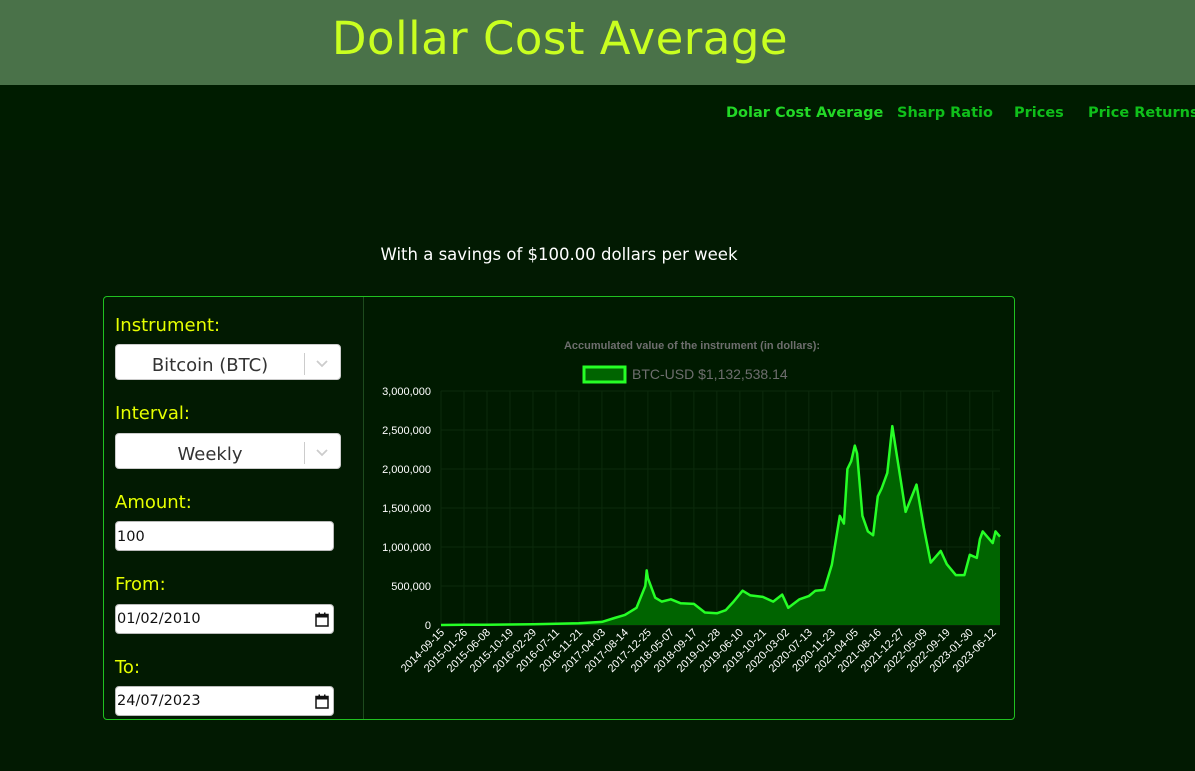 This screenshot has width=1195, height=771. I want to click on to-date-input: 24/07/2023, so click(224, 701).